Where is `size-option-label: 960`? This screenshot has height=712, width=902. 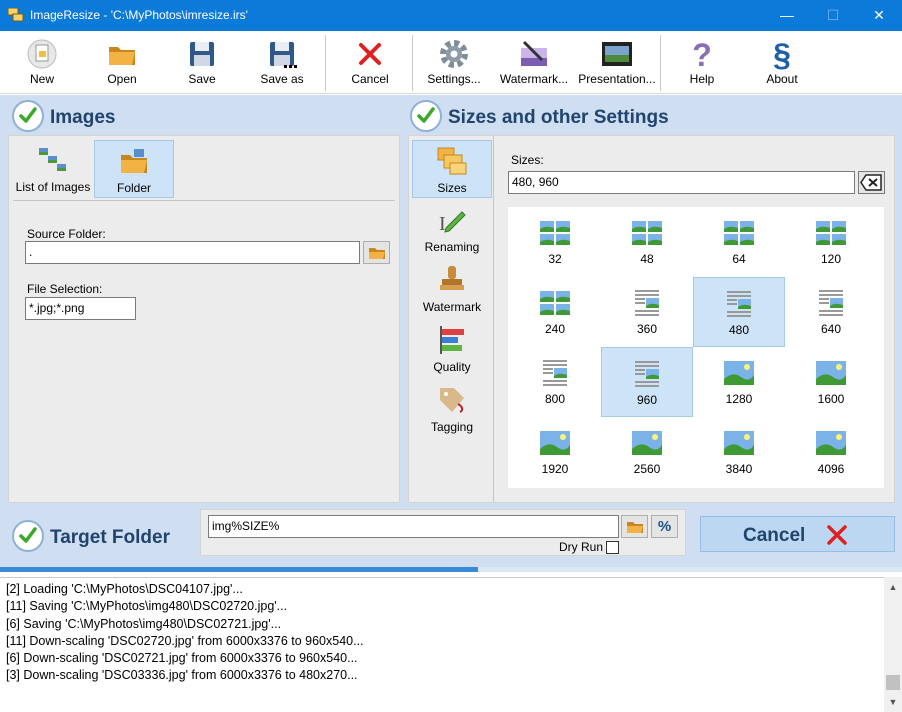 size-option-label: 960 is located at coordinates (647, 400).